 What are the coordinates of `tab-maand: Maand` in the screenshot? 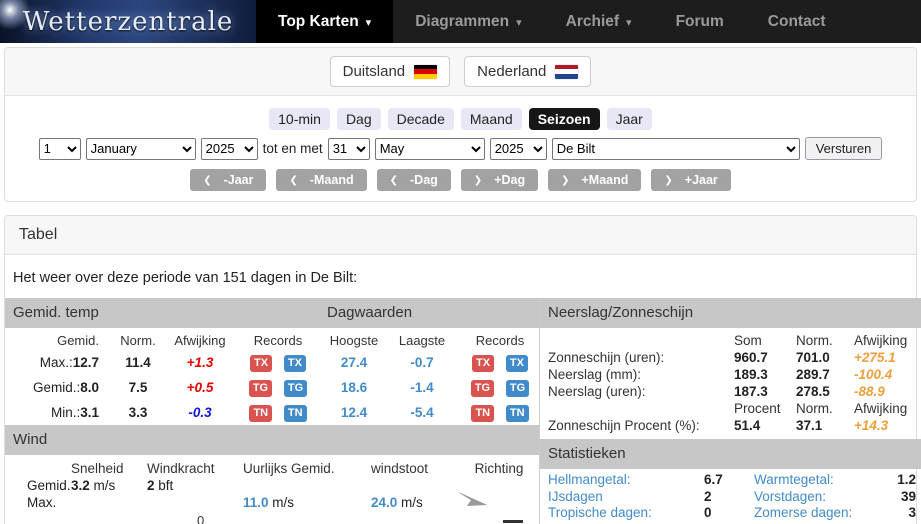 It's located at (491, 119).